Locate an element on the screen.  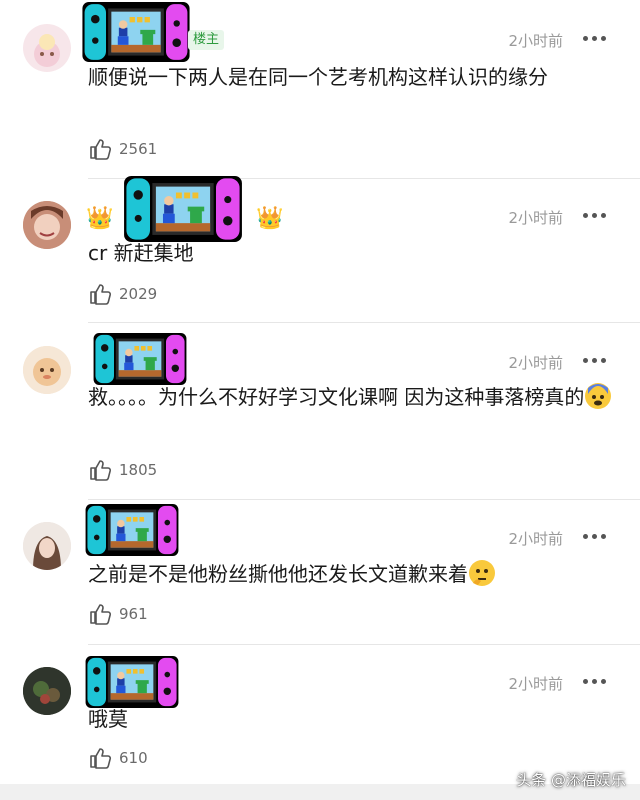
like-count: 610 is located at coordinates (133, 758).